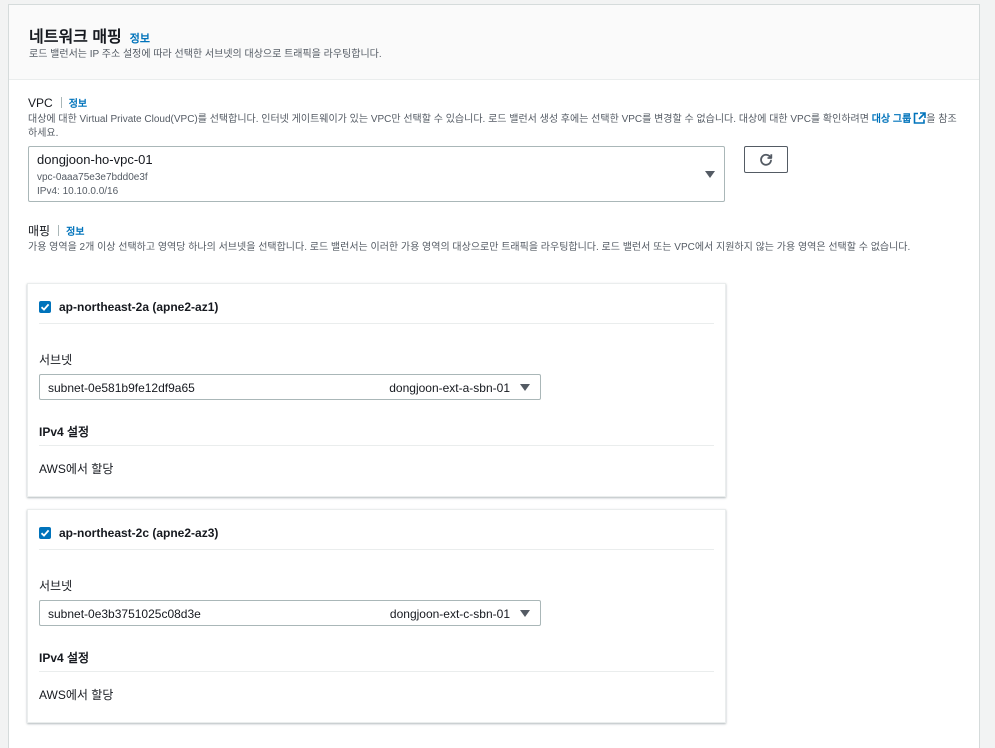 The image size is (995, 748). What do you see at coordinates (92, 177) in the screenshot?
I see `vpc-selected-id: vpc-0aaa75e3e7bdd0e3f` at bounding box center [92, 177].